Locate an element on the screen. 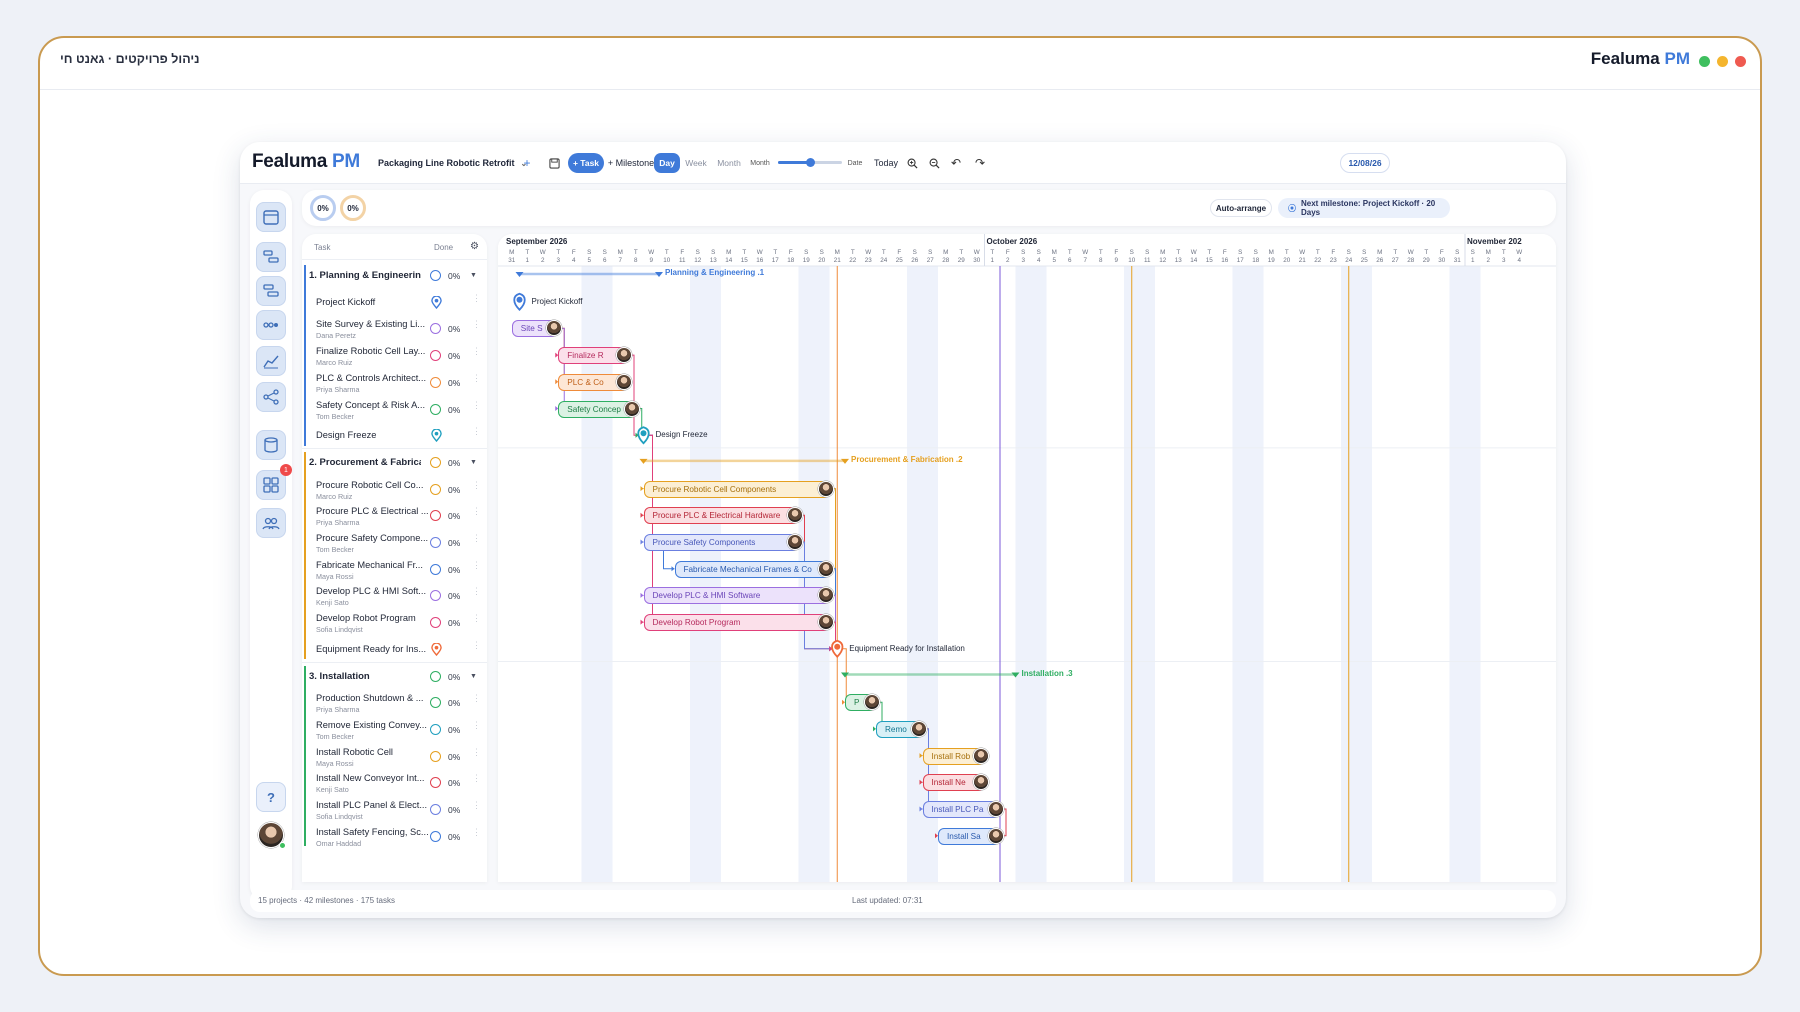  rail-chart-icon is located at coordinates (271, 361).